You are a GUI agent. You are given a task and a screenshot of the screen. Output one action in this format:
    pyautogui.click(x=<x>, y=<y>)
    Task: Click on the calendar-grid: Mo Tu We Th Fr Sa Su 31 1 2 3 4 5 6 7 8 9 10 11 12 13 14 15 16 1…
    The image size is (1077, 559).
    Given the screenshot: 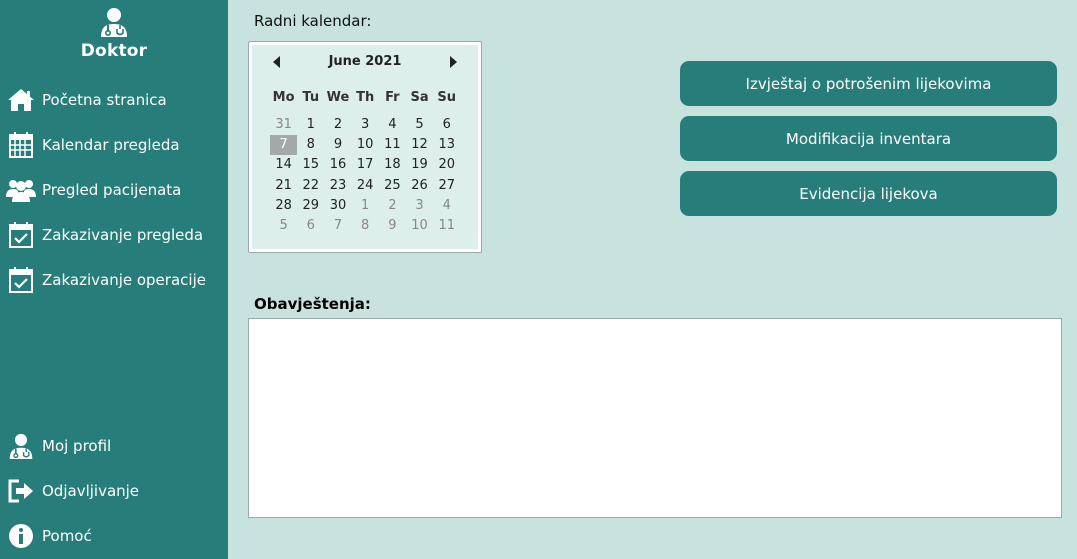 What is the action you would take?
    pyautogui.click(x=365, y=162)
    